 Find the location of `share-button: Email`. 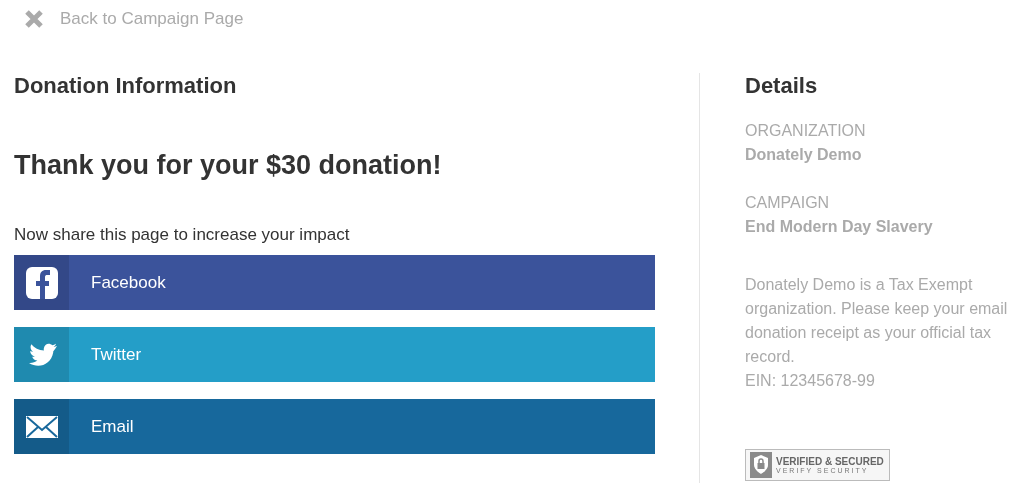

share-button: Email is located at coordinates (334, 427).